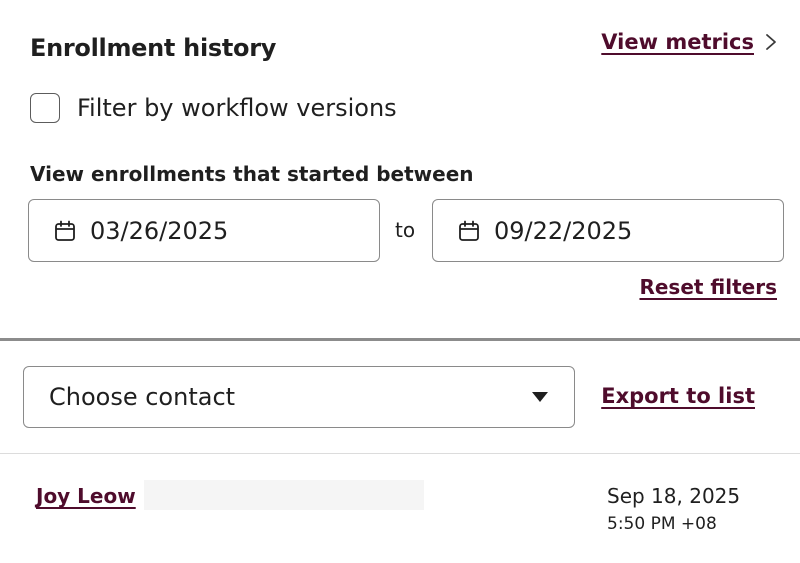 This screenshot has height=563, width=800. Describe the element at coordinates (662, 524) in the screenshot. I see `enrollment-time: 5:50 PM +08` at that location.